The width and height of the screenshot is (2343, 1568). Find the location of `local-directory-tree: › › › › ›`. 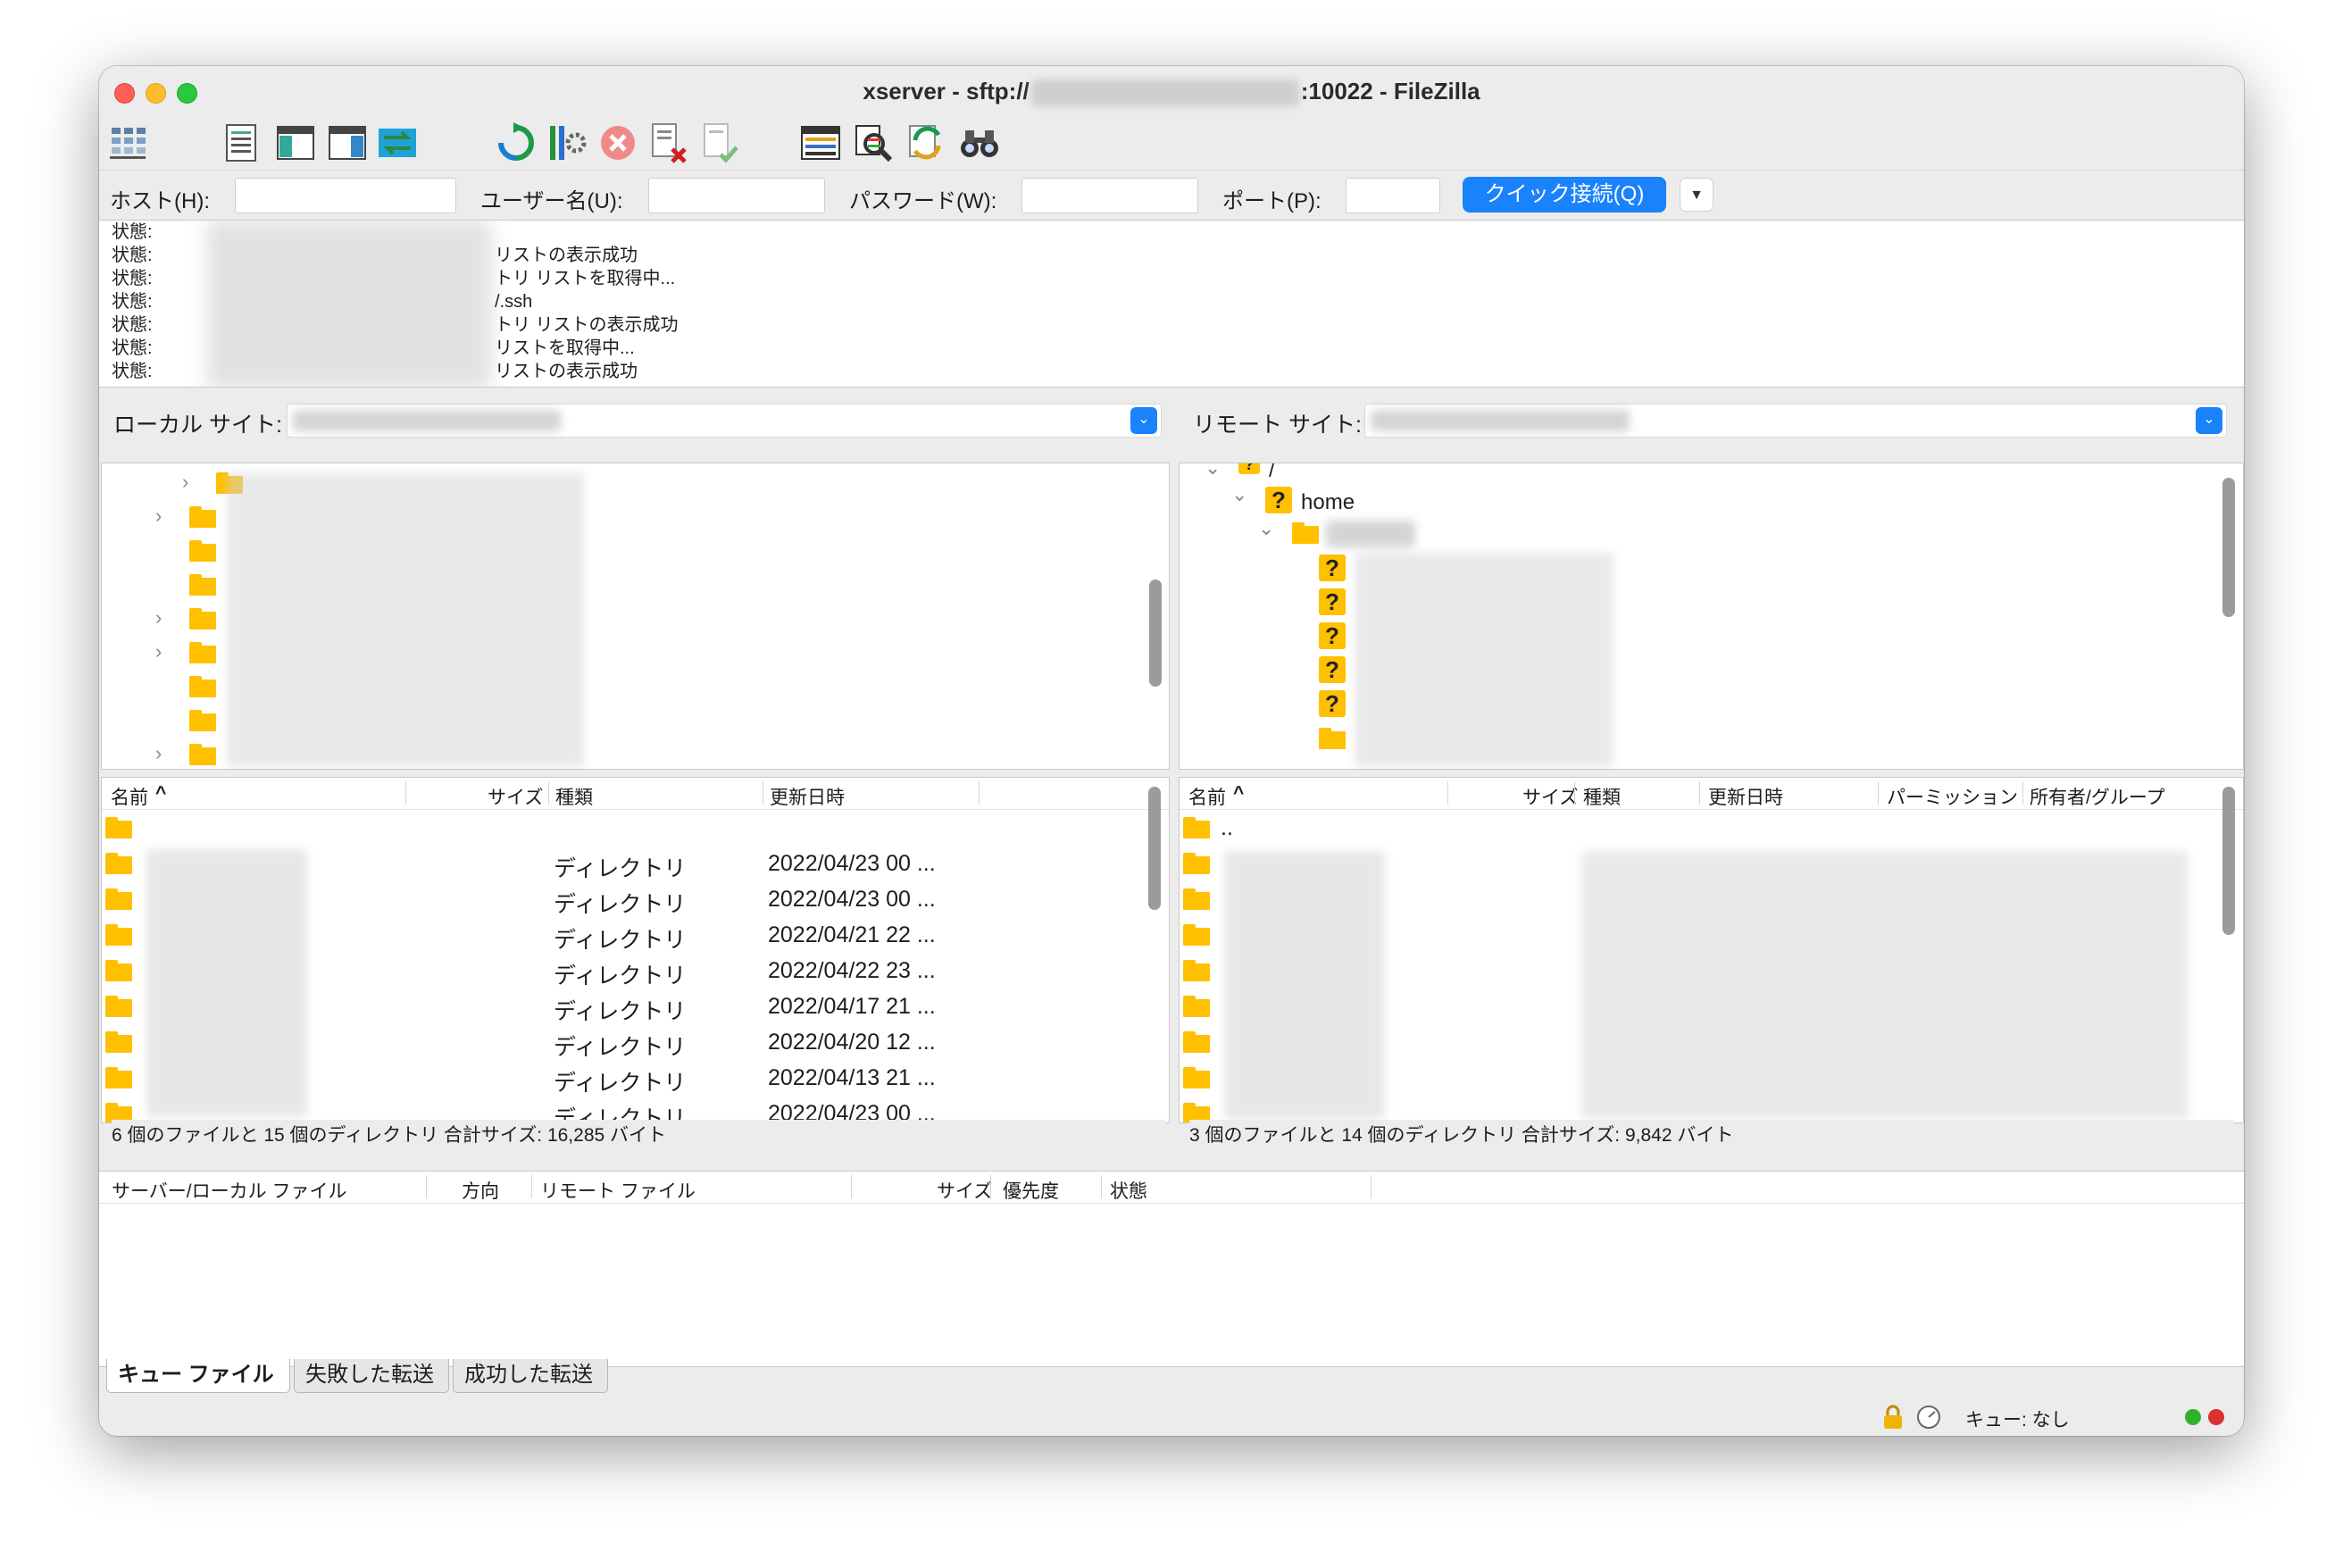

local-directory-tree: › › › › › is located at coordinates (635, 616).